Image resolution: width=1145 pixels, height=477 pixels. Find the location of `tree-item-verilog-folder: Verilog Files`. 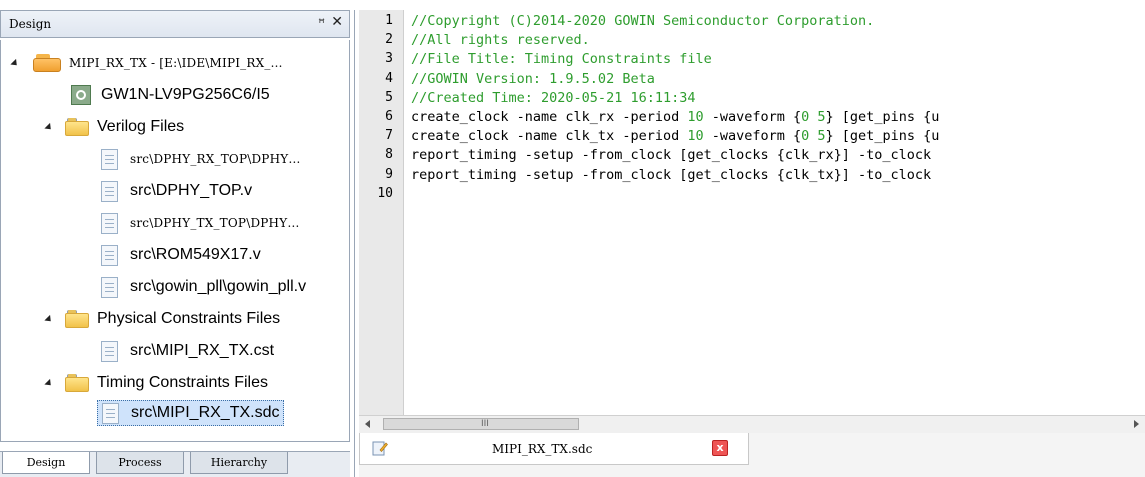

tree-item-verilog-folder: Verilog Files is located at coordinates (114, 127).